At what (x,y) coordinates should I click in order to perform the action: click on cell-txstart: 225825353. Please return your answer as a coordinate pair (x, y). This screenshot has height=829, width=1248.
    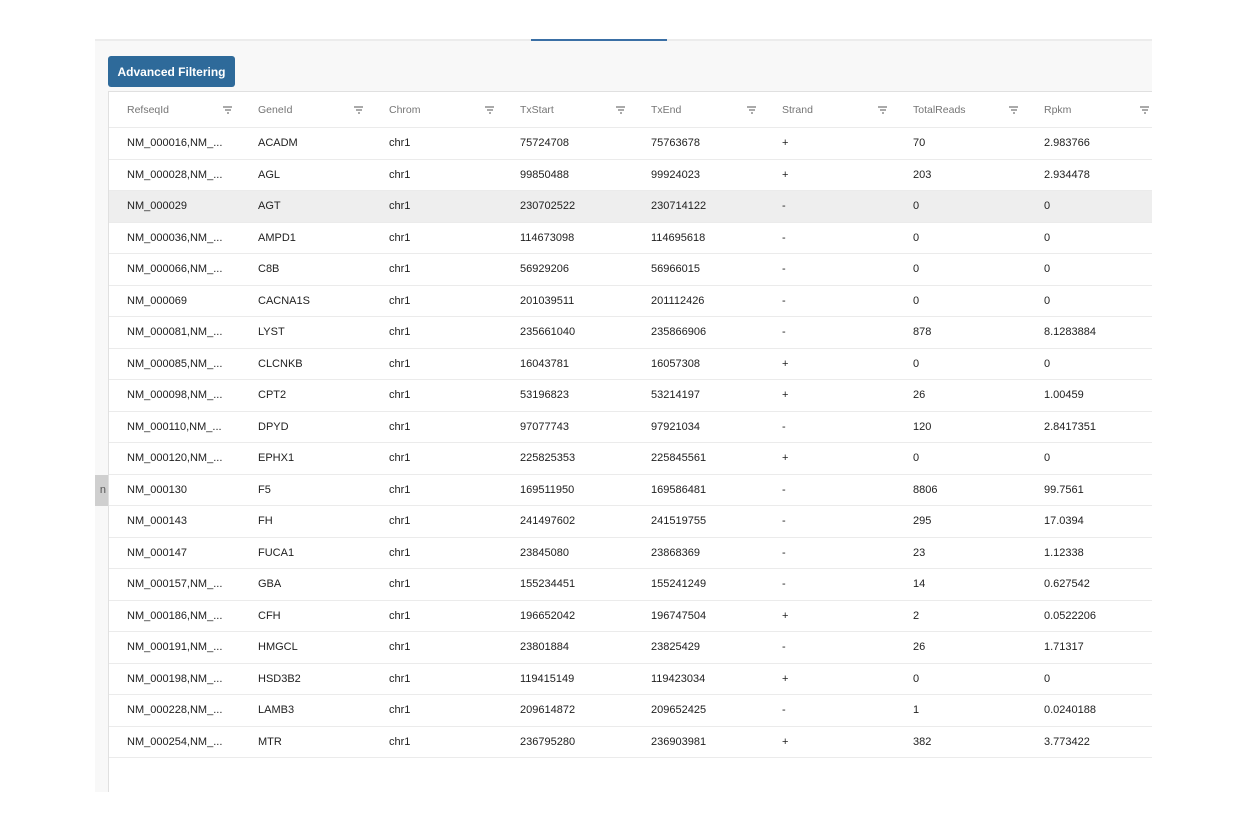
    Looking at the image, I should click on (548, 458).